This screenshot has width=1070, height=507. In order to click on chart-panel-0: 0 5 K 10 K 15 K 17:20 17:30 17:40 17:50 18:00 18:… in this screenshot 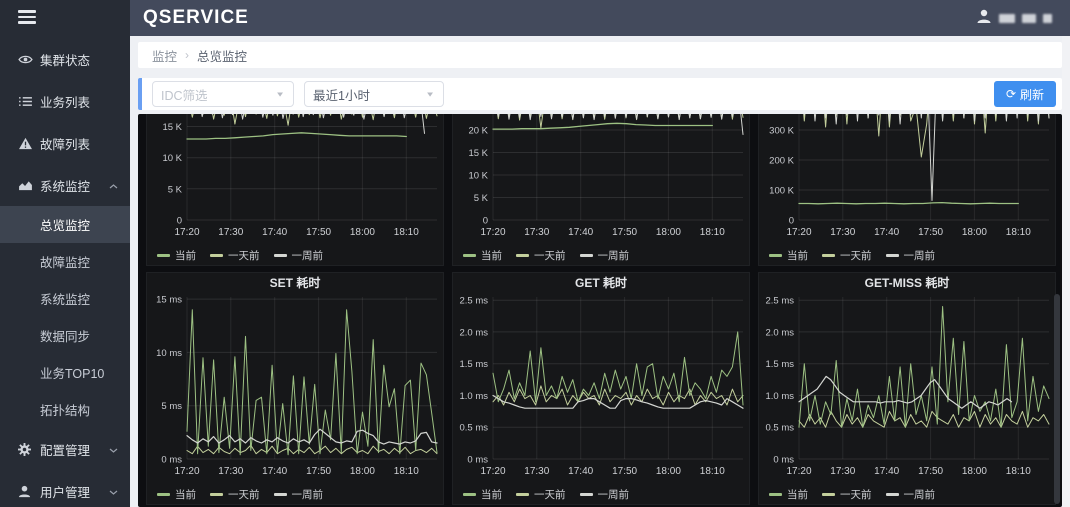, I will do `click(295, 190)`.